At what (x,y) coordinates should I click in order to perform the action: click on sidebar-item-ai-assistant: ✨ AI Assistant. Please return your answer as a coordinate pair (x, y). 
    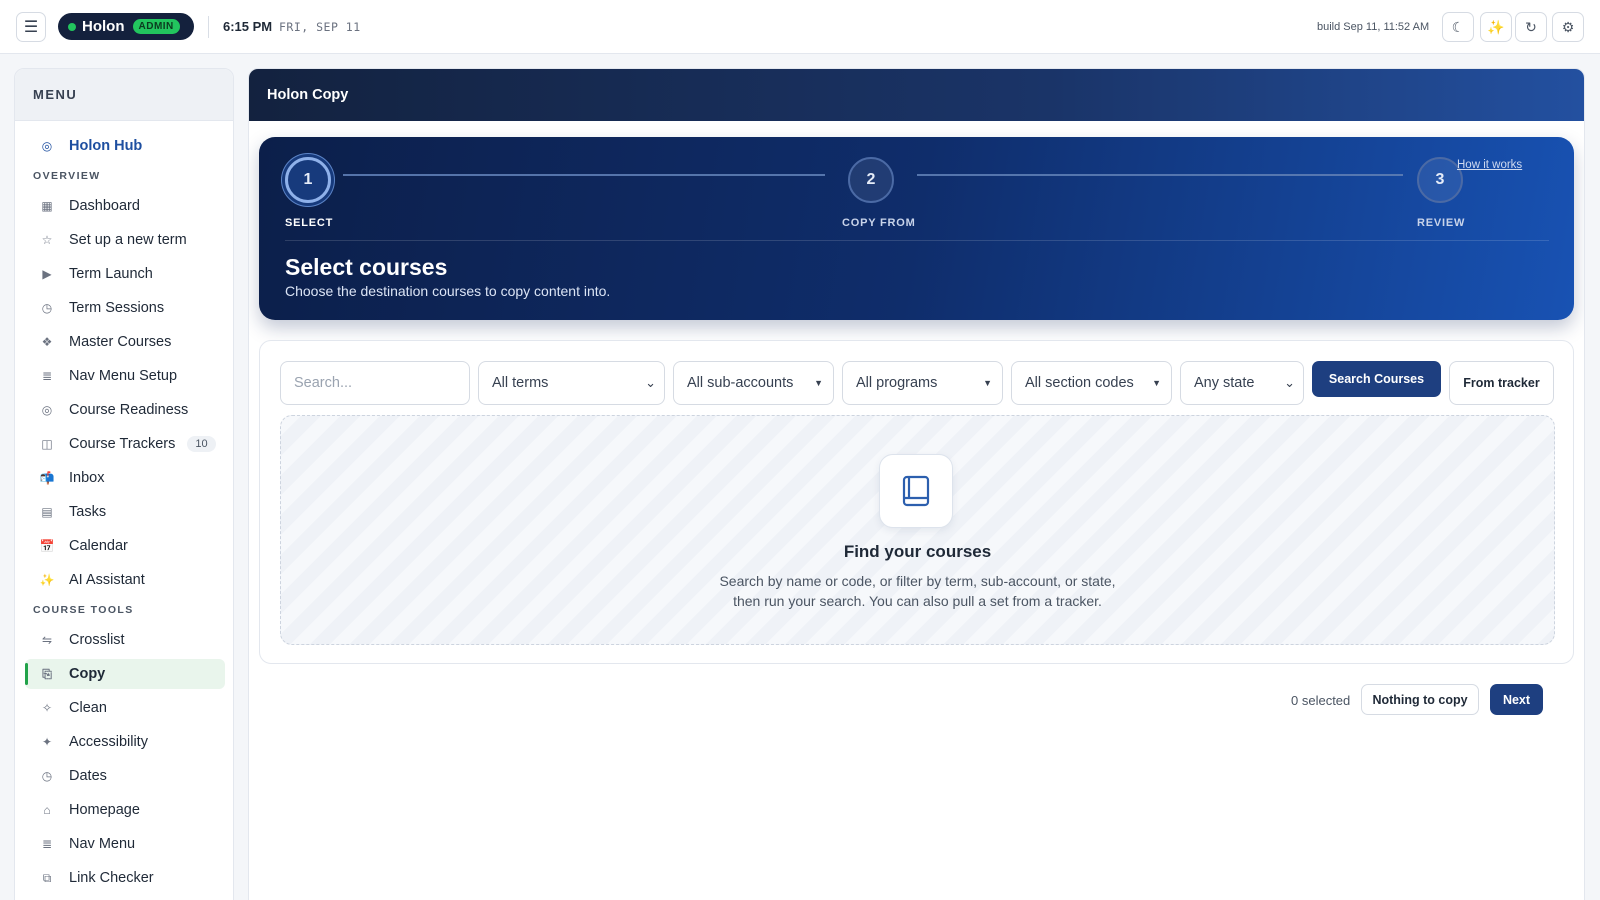
    Looking at the image, I should click on (125, 580).